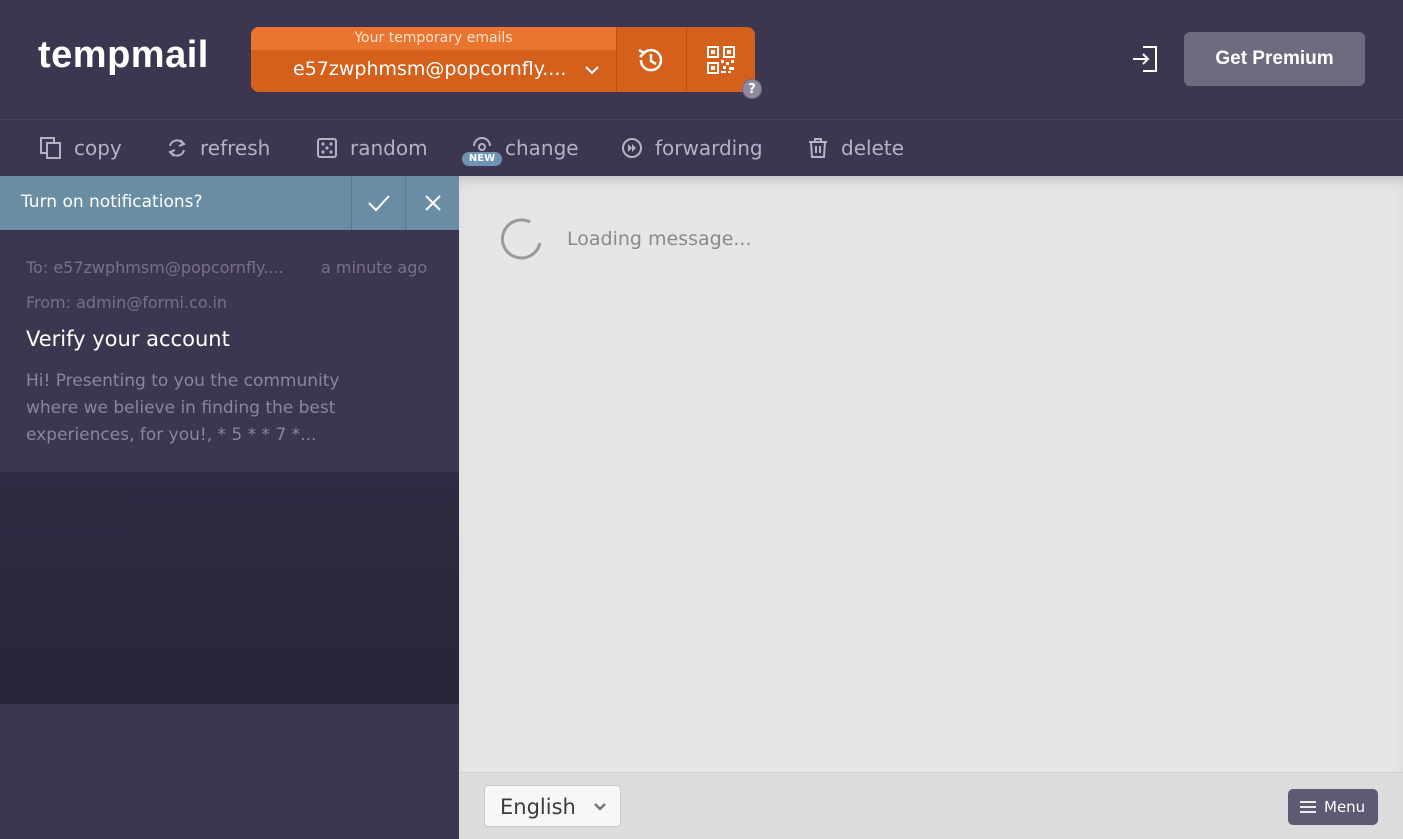 Image resolution: width=1403 pixels, height=839 pixels. I want to click on copy-button: copy, so click(81, 148).